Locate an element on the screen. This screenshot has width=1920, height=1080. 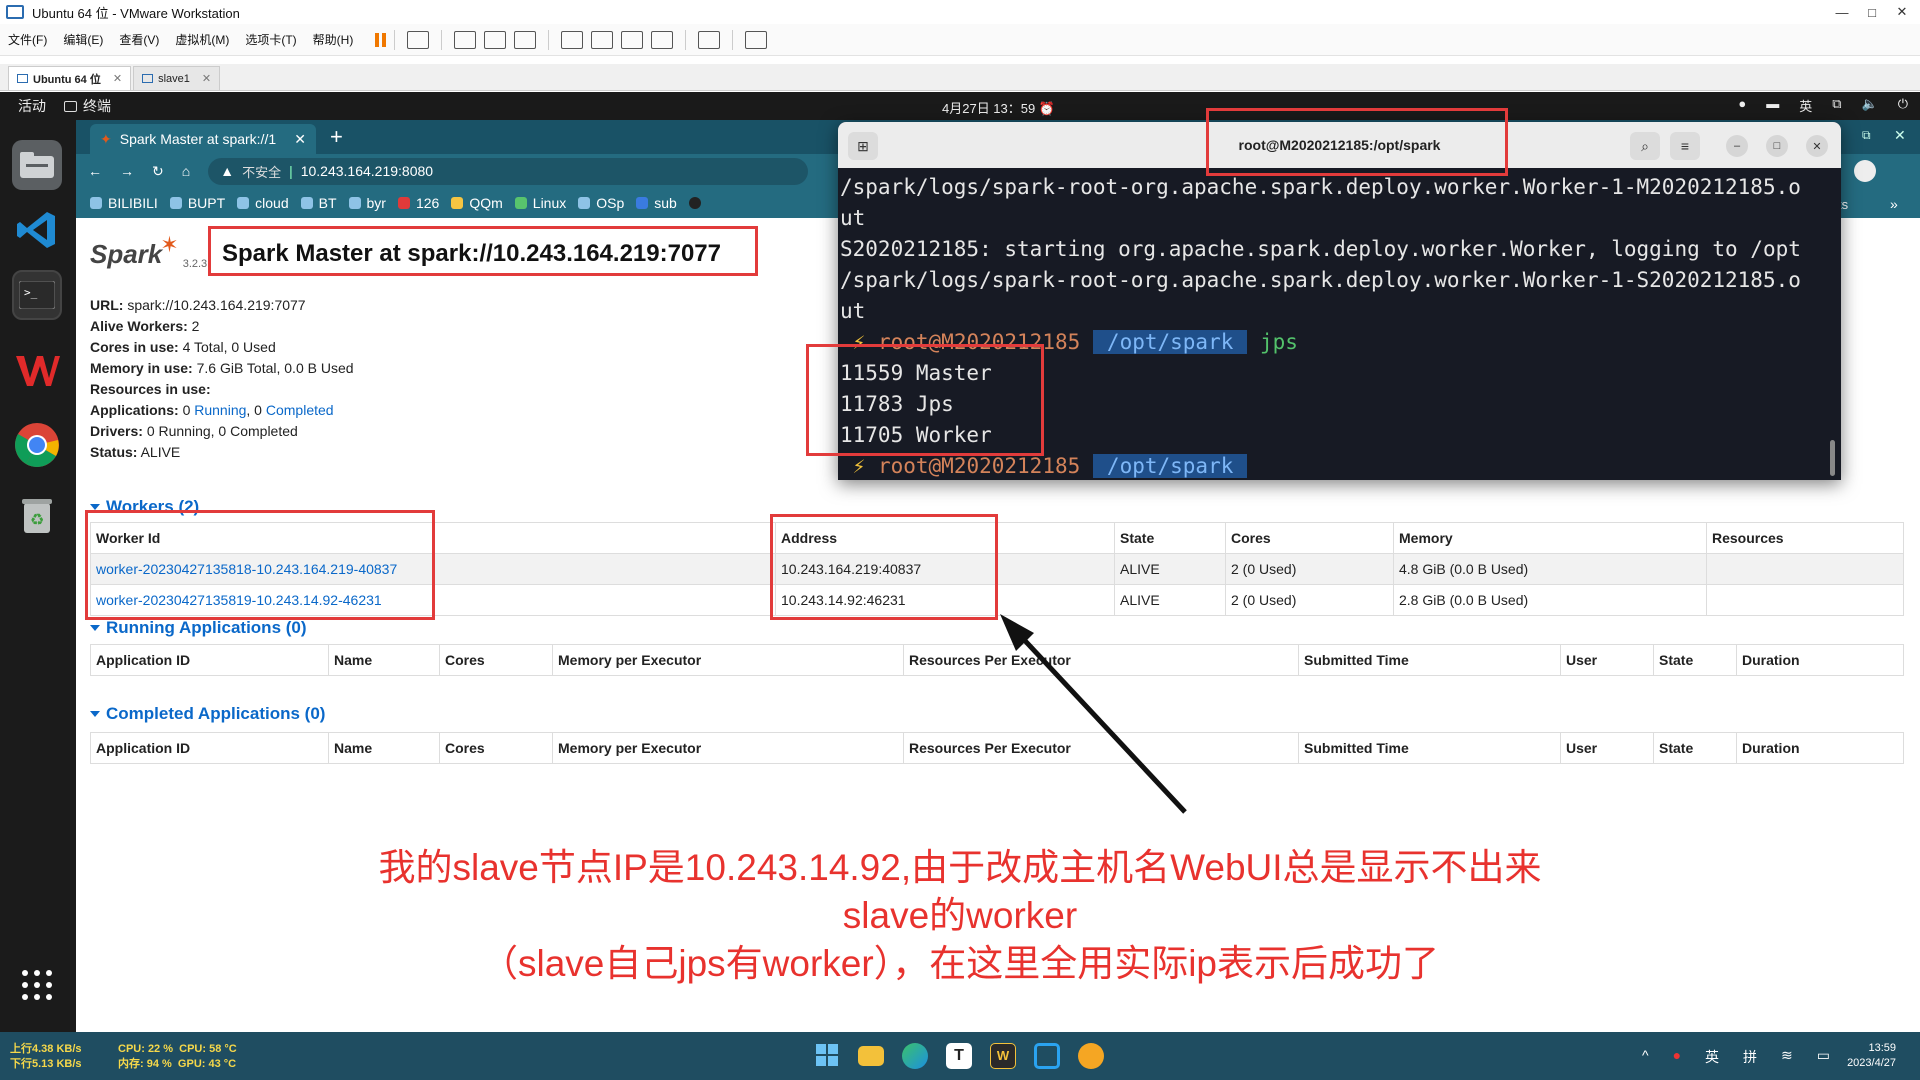
menu-view: 查看(V) is located at coordinates (139, 39).